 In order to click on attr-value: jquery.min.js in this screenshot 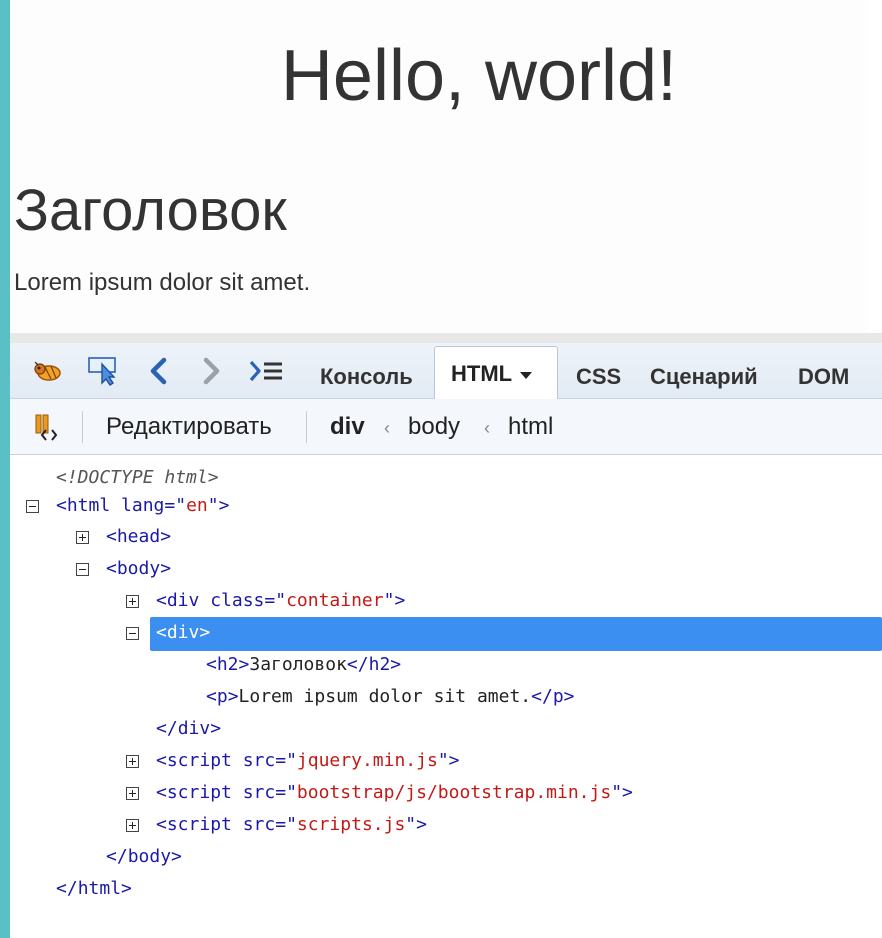, I will do `click(367, 760)`.